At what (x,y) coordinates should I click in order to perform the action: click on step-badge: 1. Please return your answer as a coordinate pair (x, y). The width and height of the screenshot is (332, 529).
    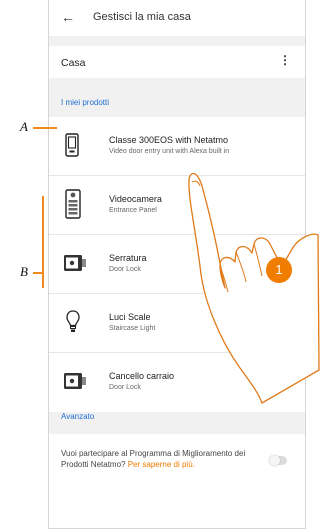
    Looking at the image, I should click on (279, 270).